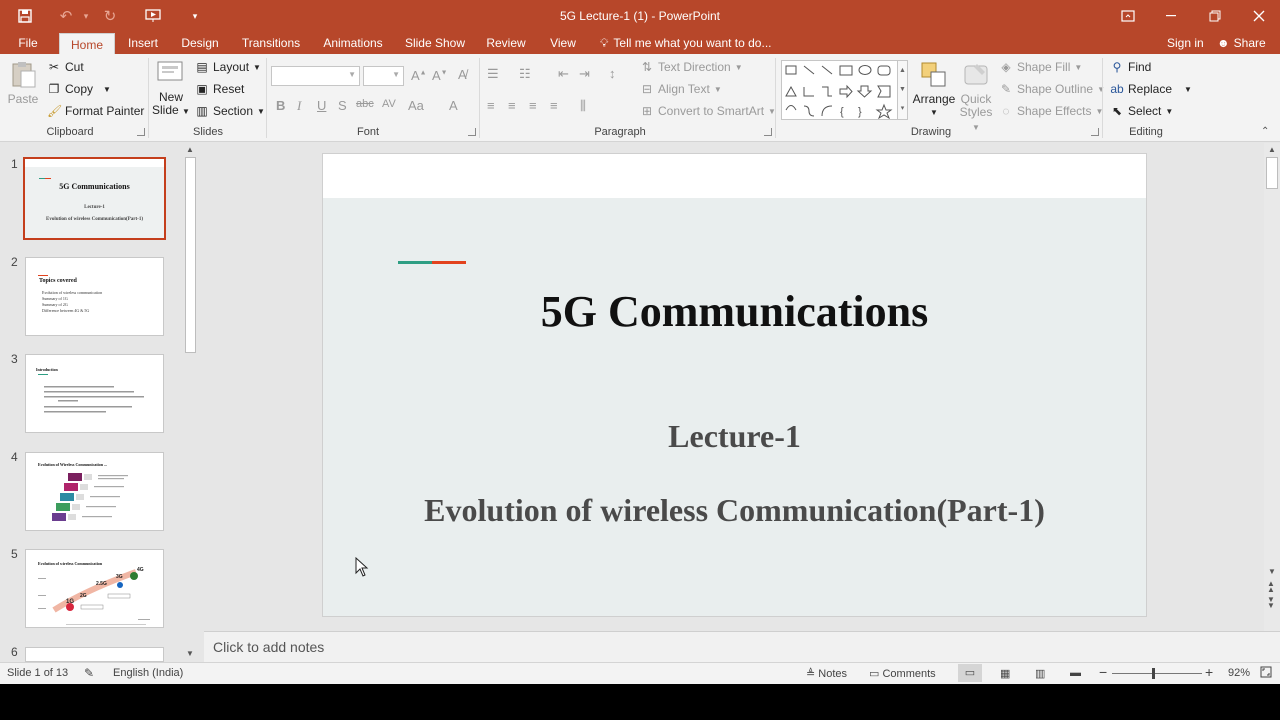 Image resolution: width=1280 pixels, height=720 pixels. What do you see at coordinates (681, 89) in the screenshot?
I see `align-text-button: ⊟ Align Text ▼` at bounding box center [681, 89].